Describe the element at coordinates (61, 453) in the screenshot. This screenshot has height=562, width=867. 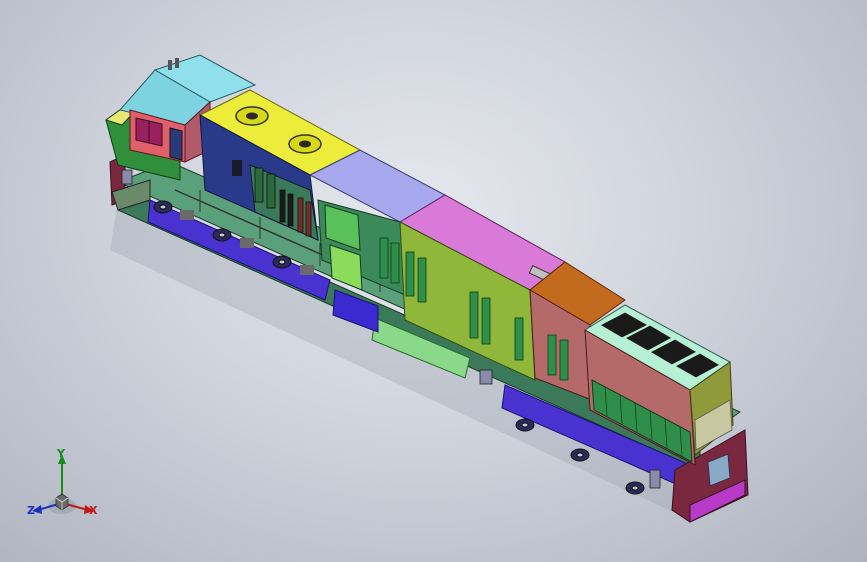
I see `y-axis-label: Y` at that location.